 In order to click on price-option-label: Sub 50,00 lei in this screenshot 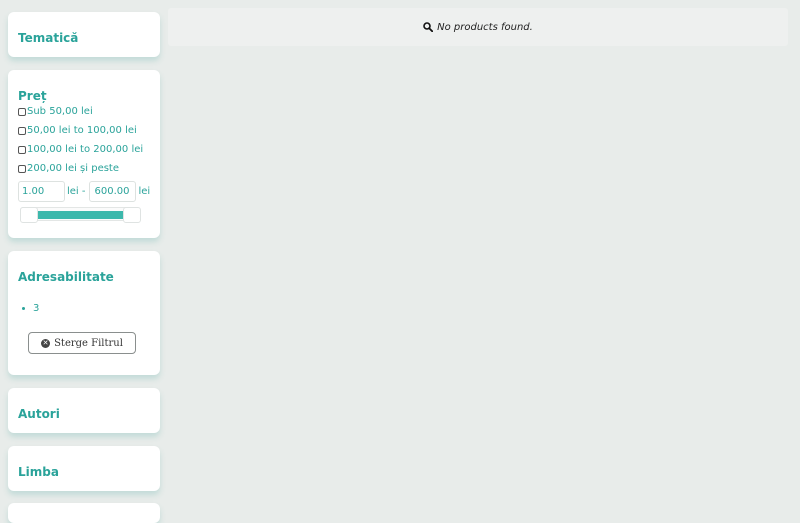, I will do `click(60, 111)`.